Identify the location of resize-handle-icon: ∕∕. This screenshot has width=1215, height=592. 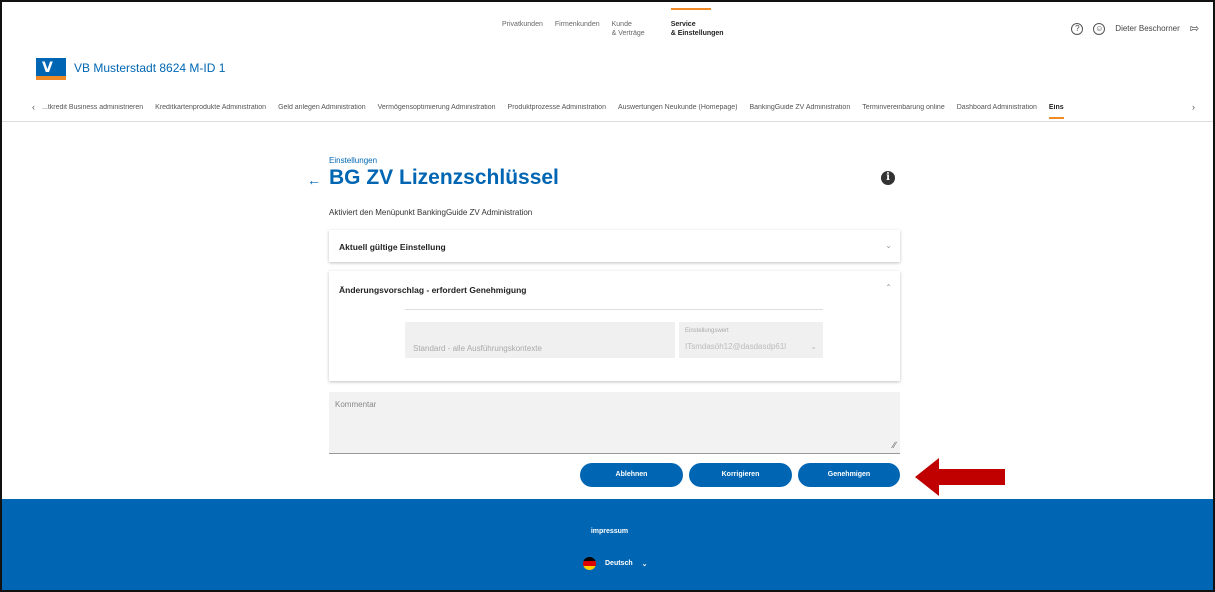
(894, 445).